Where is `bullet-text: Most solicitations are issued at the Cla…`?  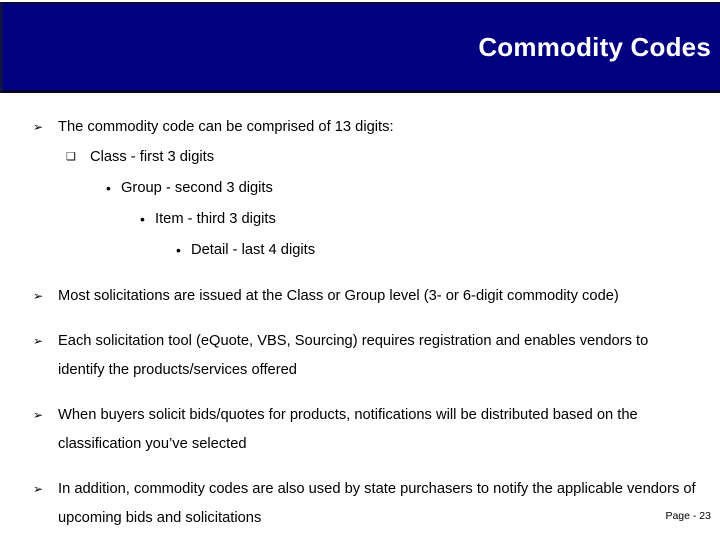 bullet-text: Most solicitations are issued at the Cla… is located at coordinates (338, 296).